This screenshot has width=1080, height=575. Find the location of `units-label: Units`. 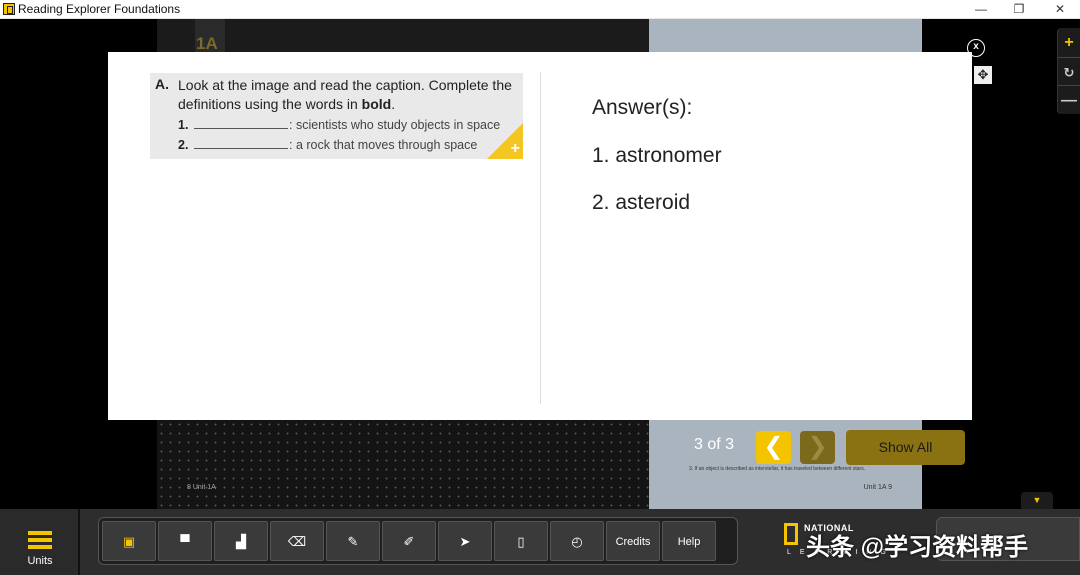

units-label: Units is located at coordinates (40, 561).